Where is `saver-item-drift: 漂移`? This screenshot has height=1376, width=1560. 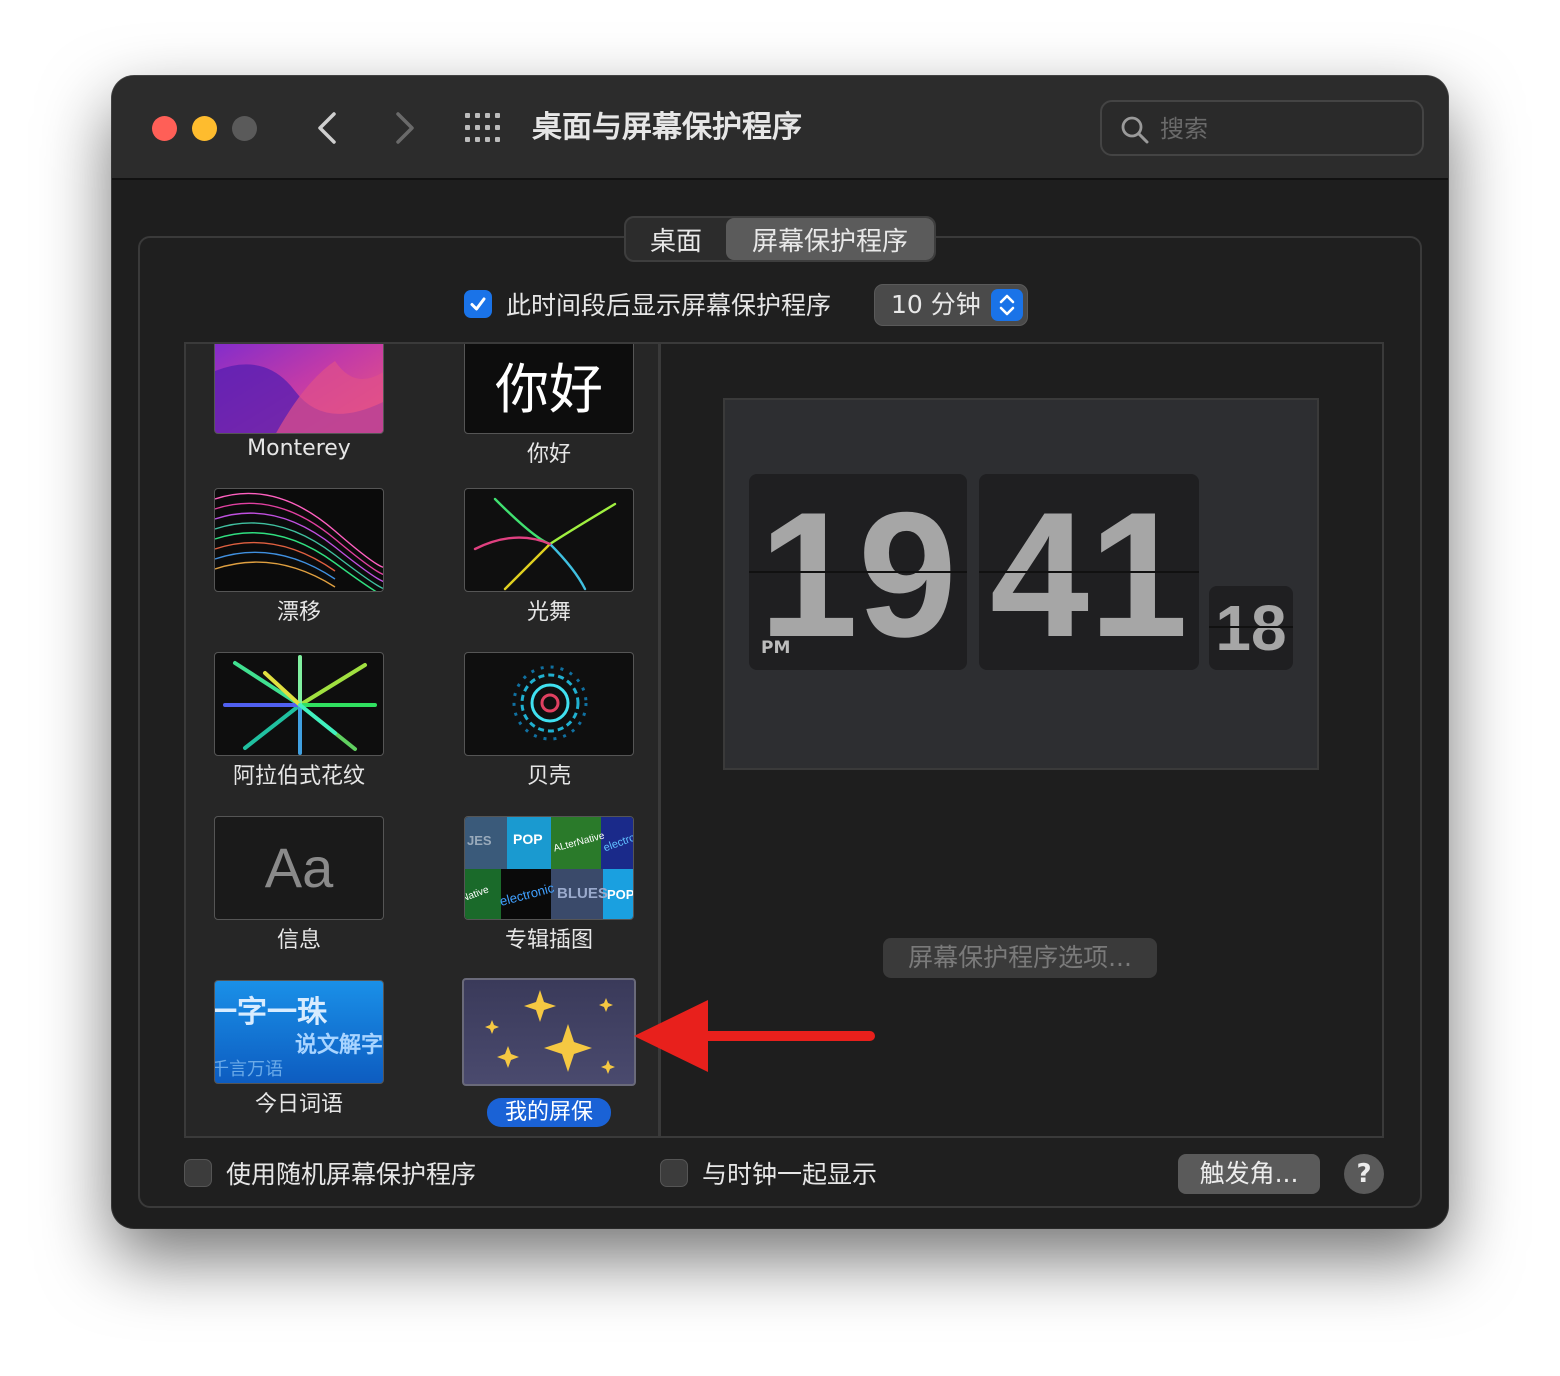 saver-item-drift: 漂移 is located at coordinates (299, 563).